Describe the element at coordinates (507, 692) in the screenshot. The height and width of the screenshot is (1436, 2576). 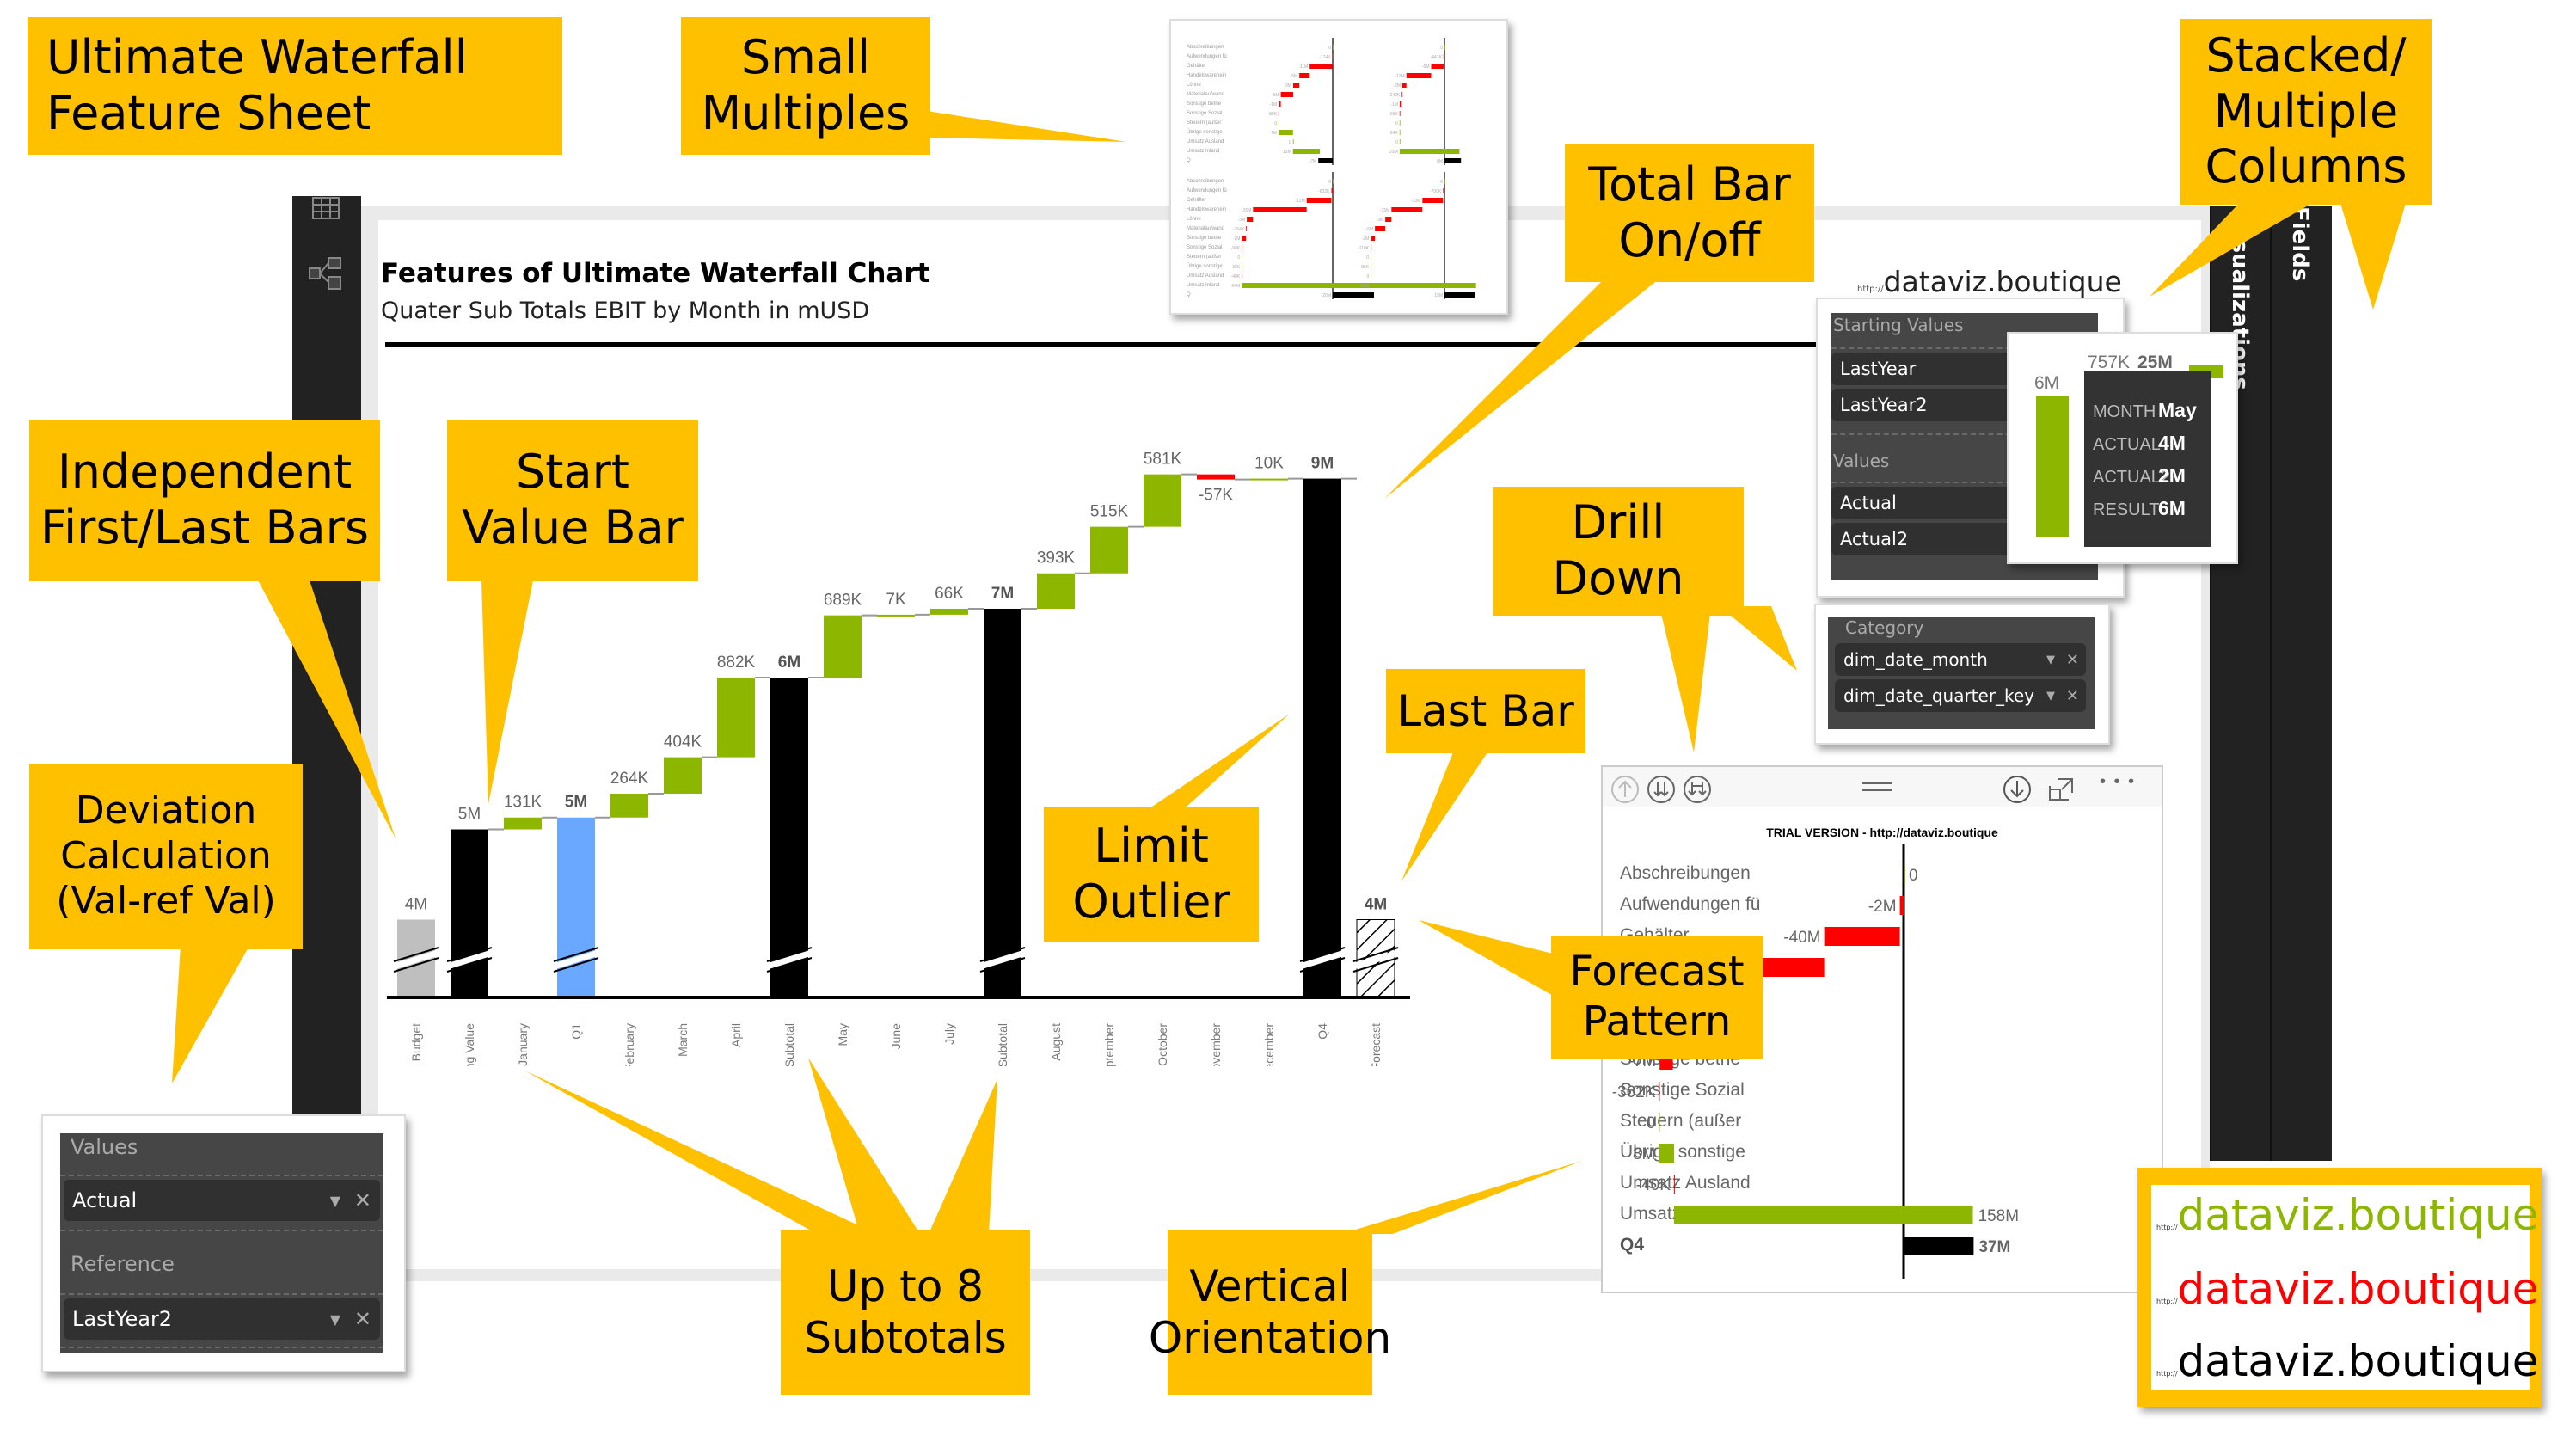
I see `pointer-start-value` at that location.